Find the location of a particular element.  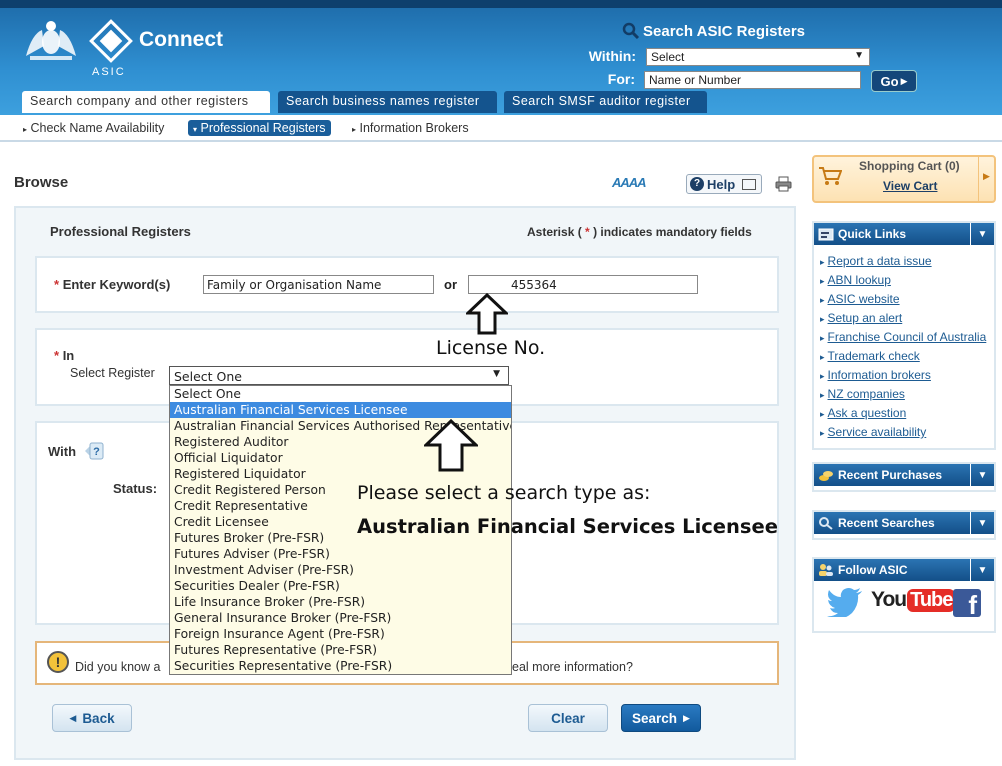

twitter-icon is located at coordinates (845, 602).